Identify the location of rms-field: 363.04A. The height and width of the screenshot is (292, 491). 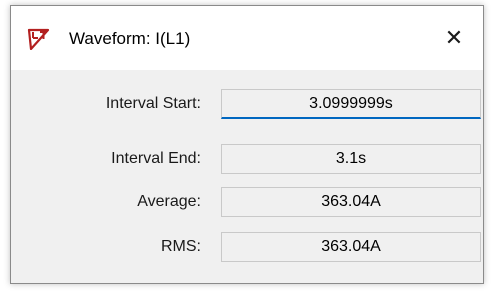
(351, 247).